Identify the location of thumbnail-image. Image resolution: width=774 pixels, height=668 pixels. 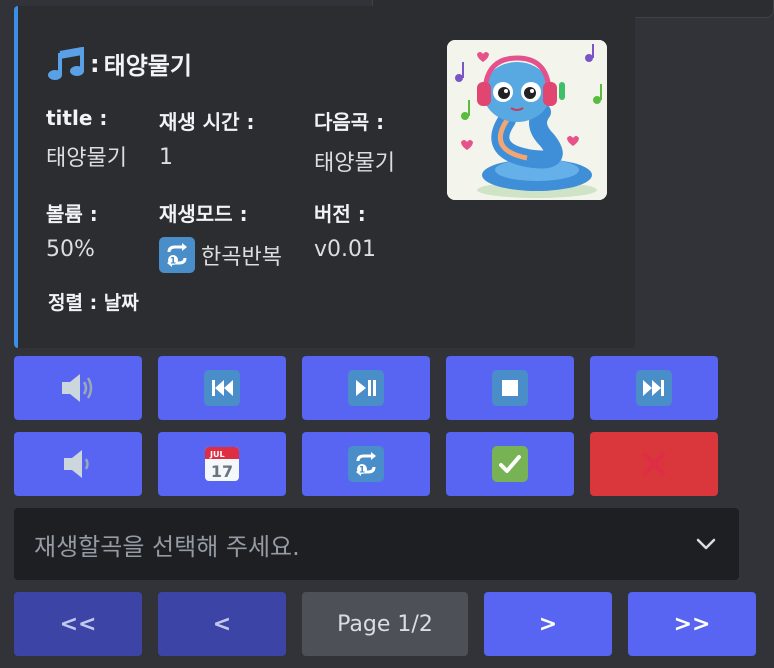
(527, 120).